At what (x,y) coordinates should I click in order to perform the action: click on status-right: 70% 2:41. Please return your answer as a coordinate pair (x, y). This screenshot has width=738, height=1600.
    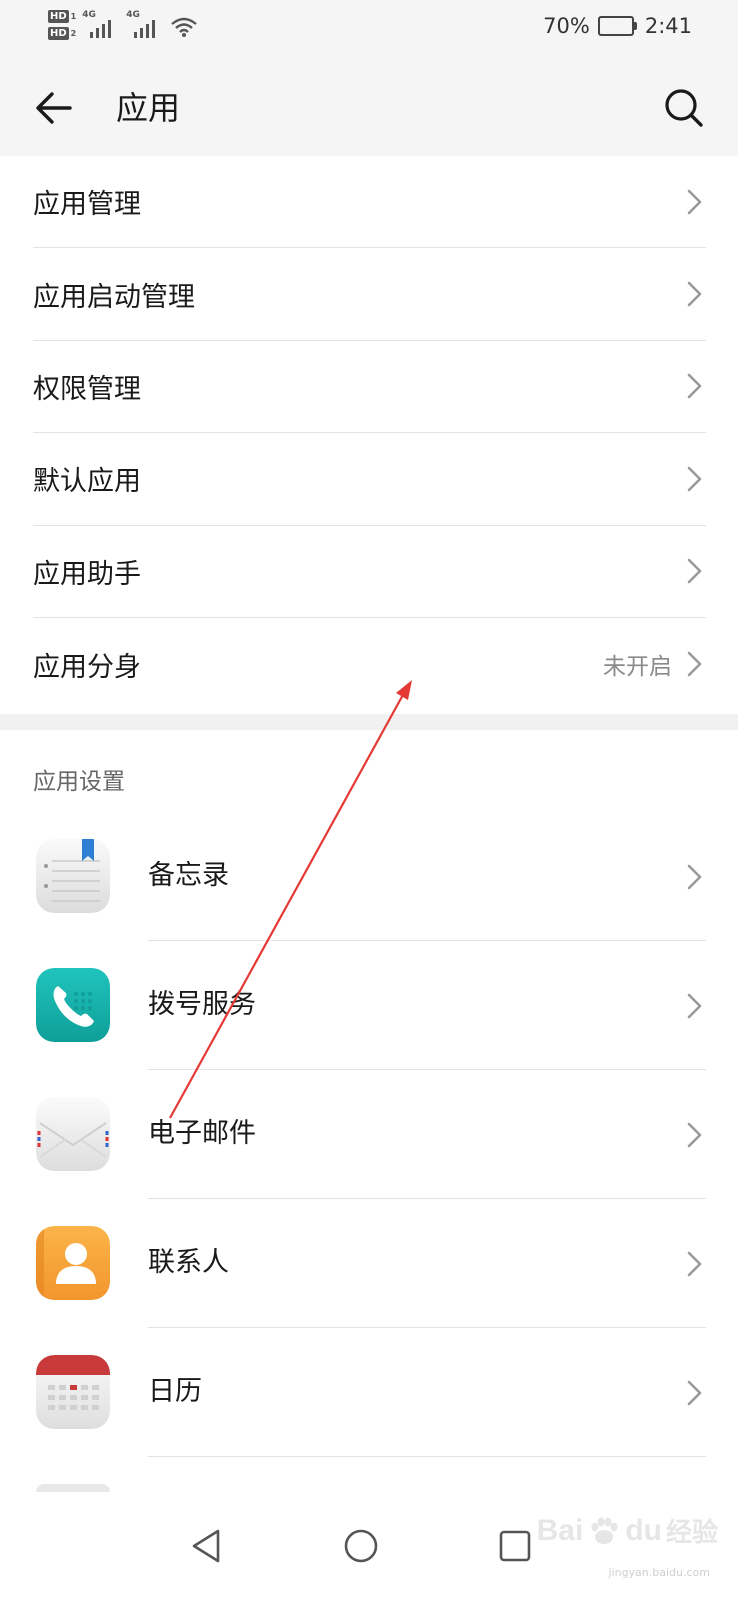
    Looking at the image, I should click on (617, 26).